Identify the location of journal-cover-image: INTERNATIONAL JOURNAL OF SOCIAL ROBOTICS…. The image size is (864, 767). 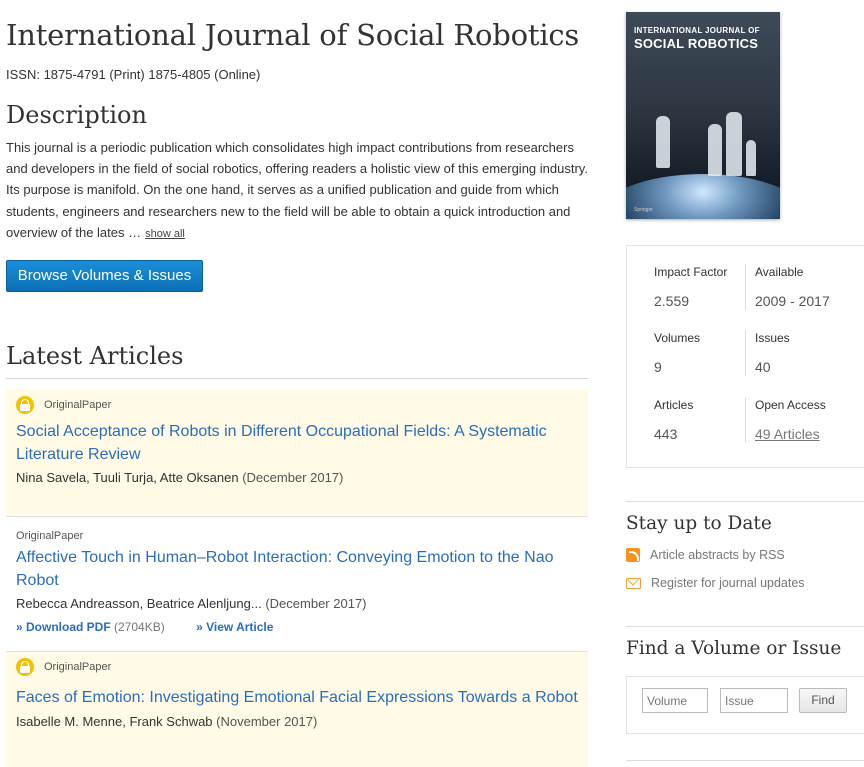
(703, 115).